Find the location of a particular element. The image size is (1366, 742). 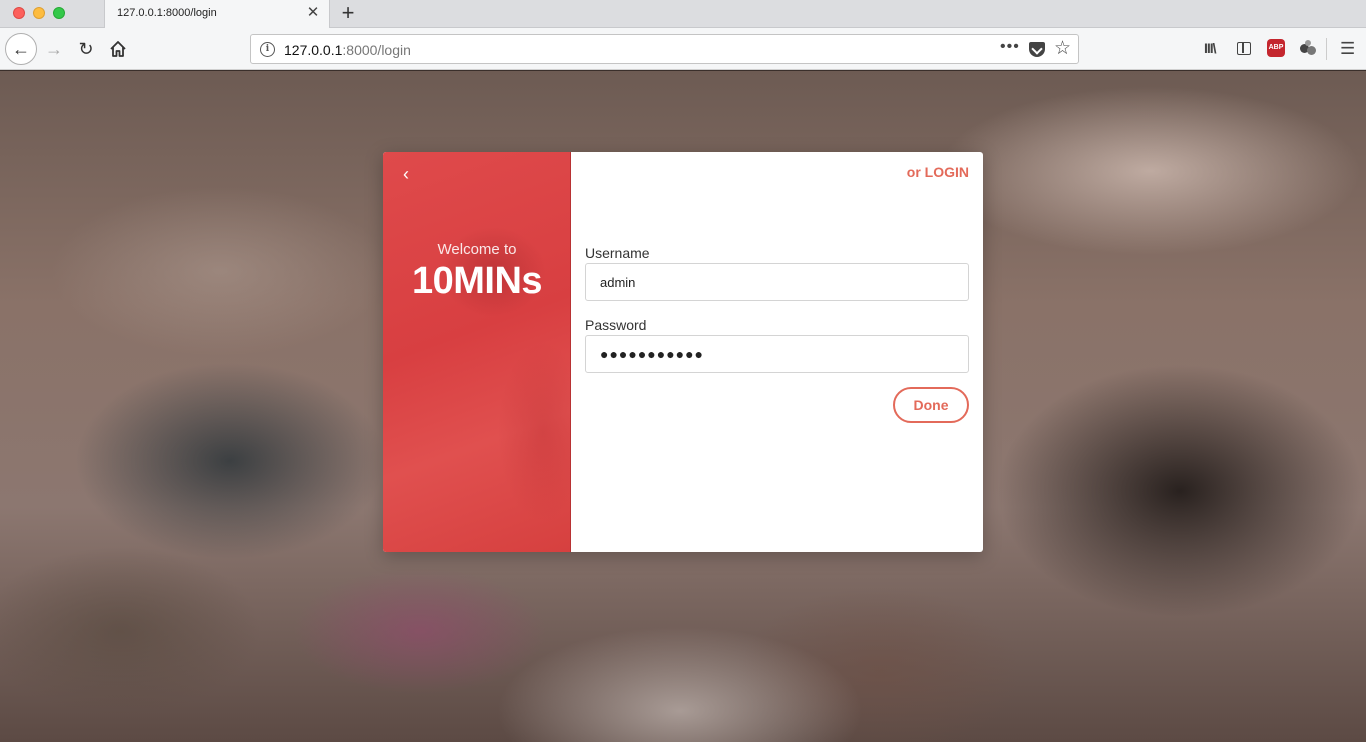

new-tab-button: + is located at coordinates (348, 13).